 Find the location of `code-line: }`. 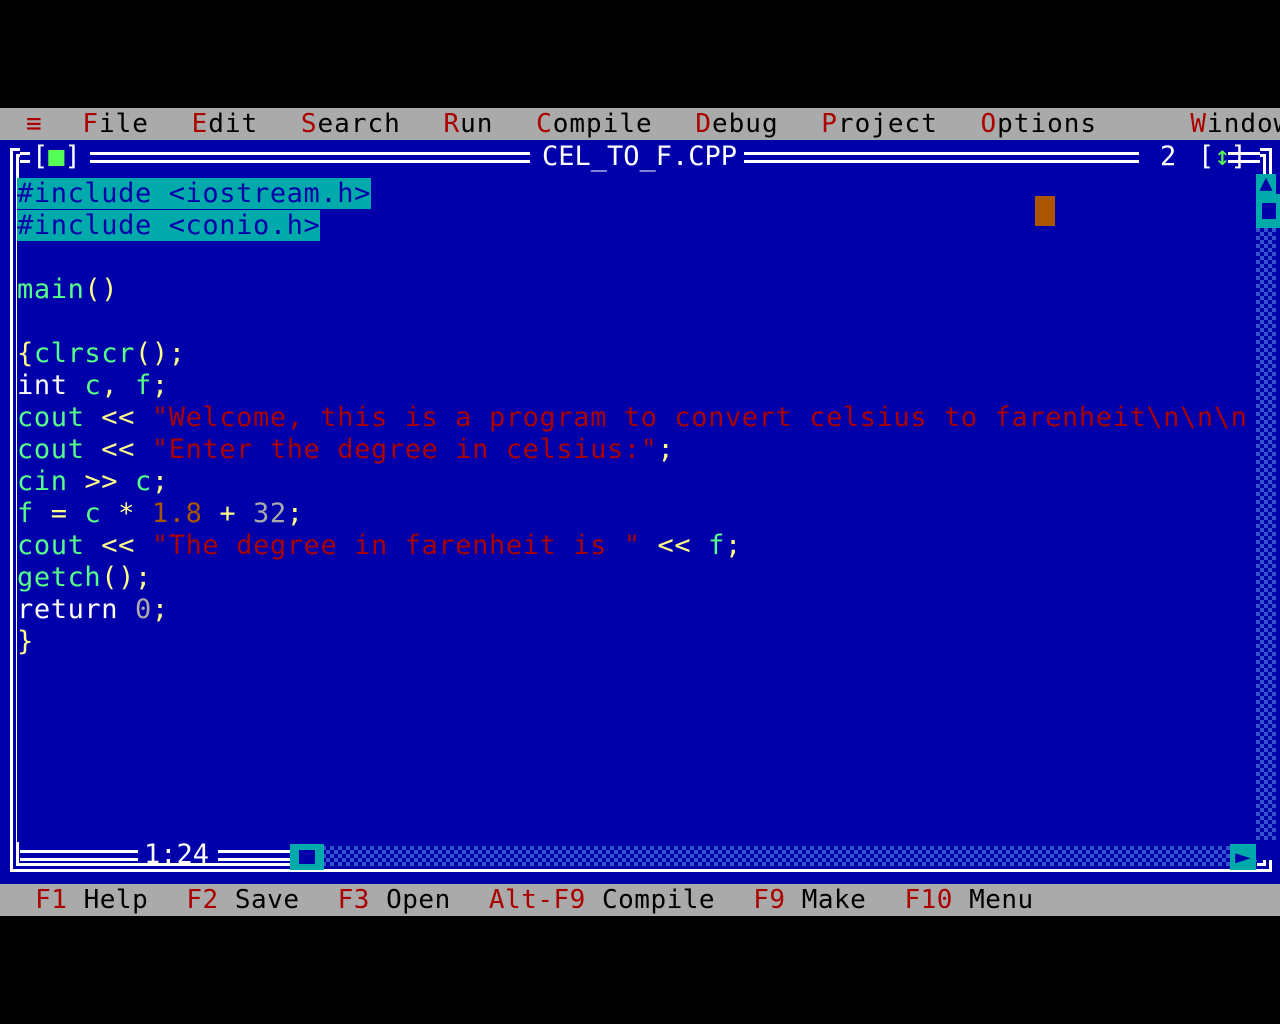

code-line: } is located at coordinates (25, 642).